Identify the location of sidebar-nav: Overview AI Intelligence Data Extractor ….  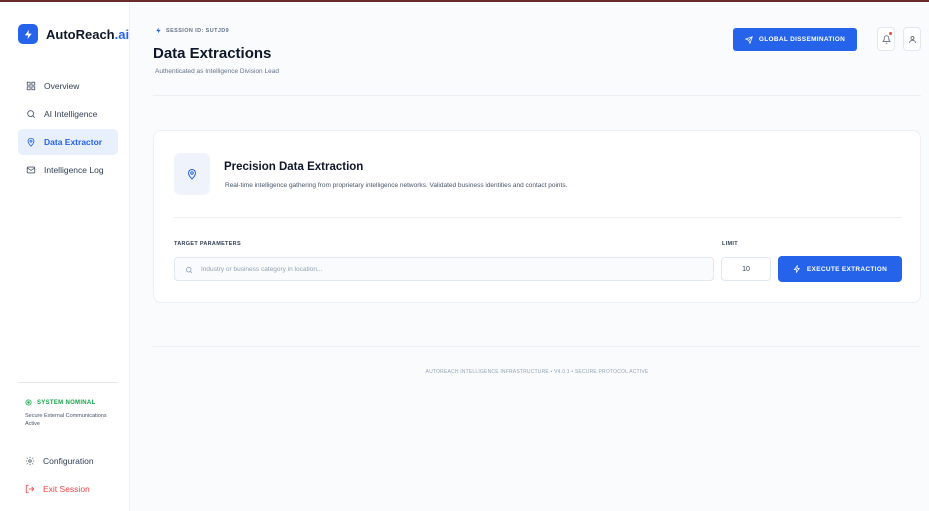
(68, 129).